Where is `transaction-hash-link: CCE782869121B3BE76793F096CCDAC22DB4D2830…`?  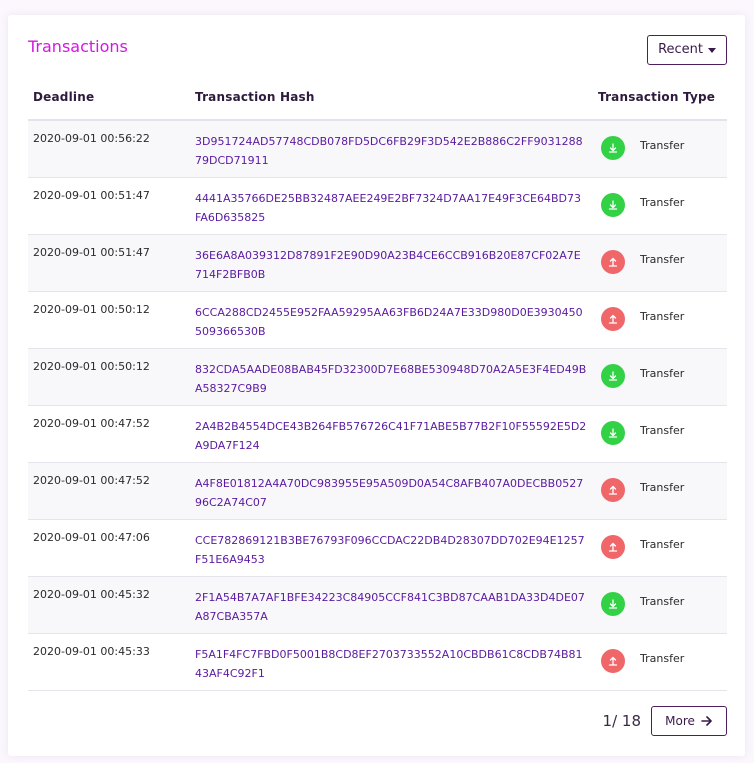
transaction-hash-link: CCE782869121B3BE76793F096CCDAC22DB4D2830… is located at coordinates (391, 550).